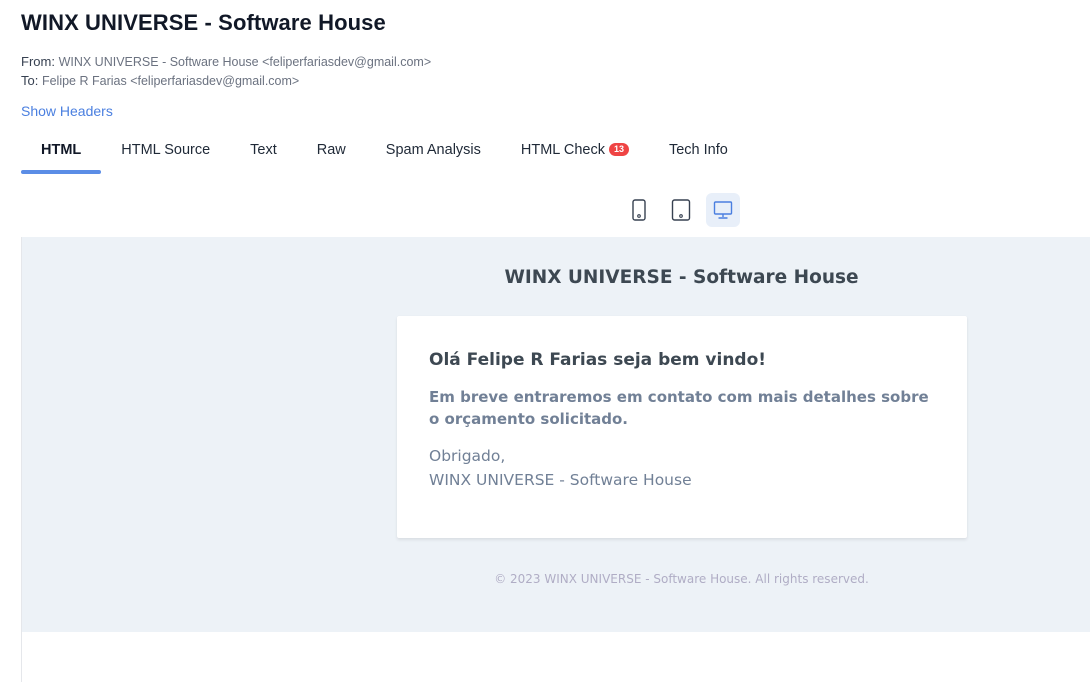 This screenshot has width=1090, height=682. I want to click on show-headers-link: Show Headers, so click(67, 111).